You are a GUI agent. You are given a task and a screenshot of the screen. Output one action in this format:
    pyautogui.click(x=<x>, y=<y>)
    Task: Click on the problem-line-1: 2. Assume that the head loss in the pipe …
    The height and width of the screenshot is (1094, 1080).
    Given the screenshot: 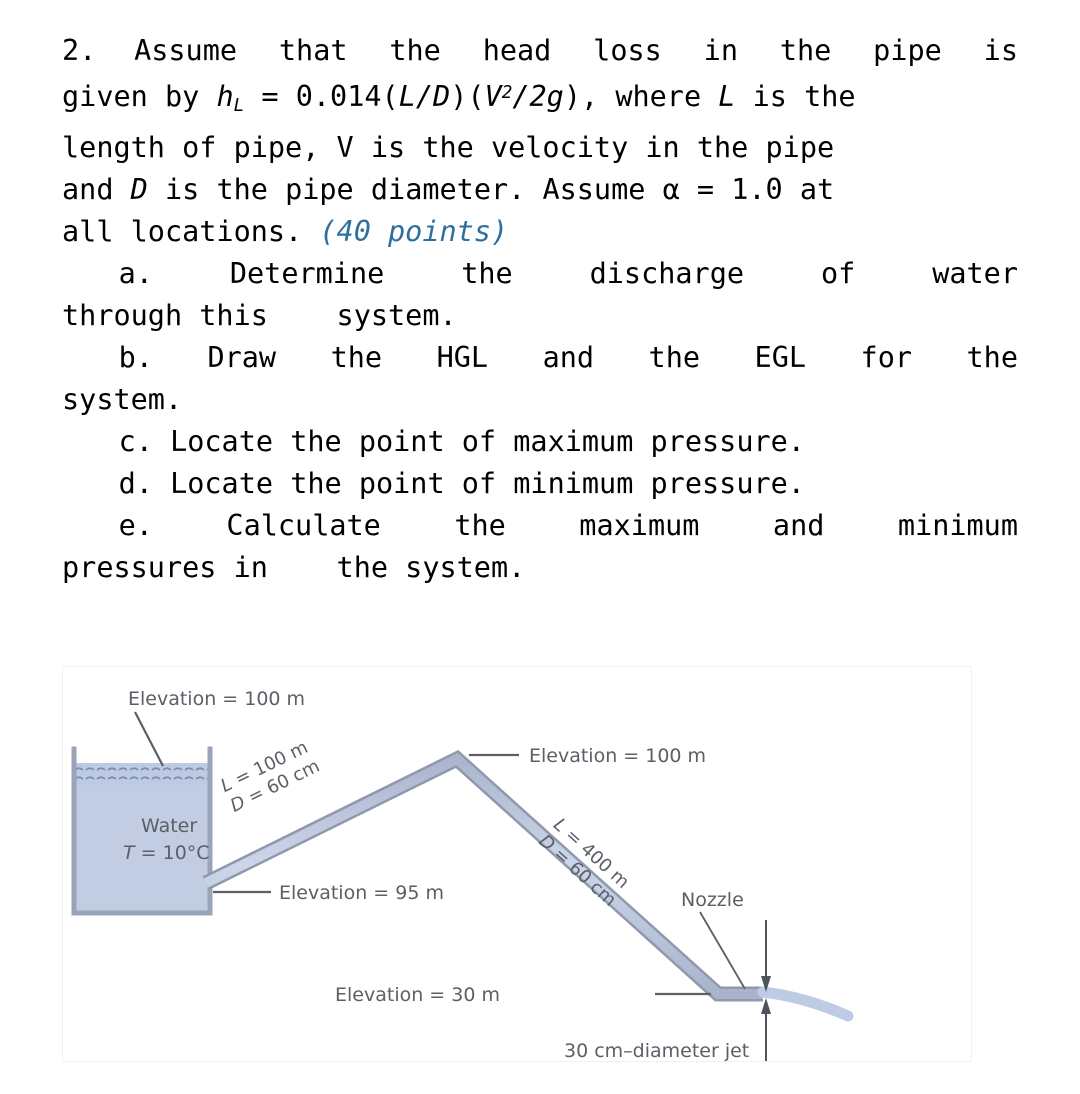 What is the action you would take?
    pyautogui.click(x=540, y=50)
    